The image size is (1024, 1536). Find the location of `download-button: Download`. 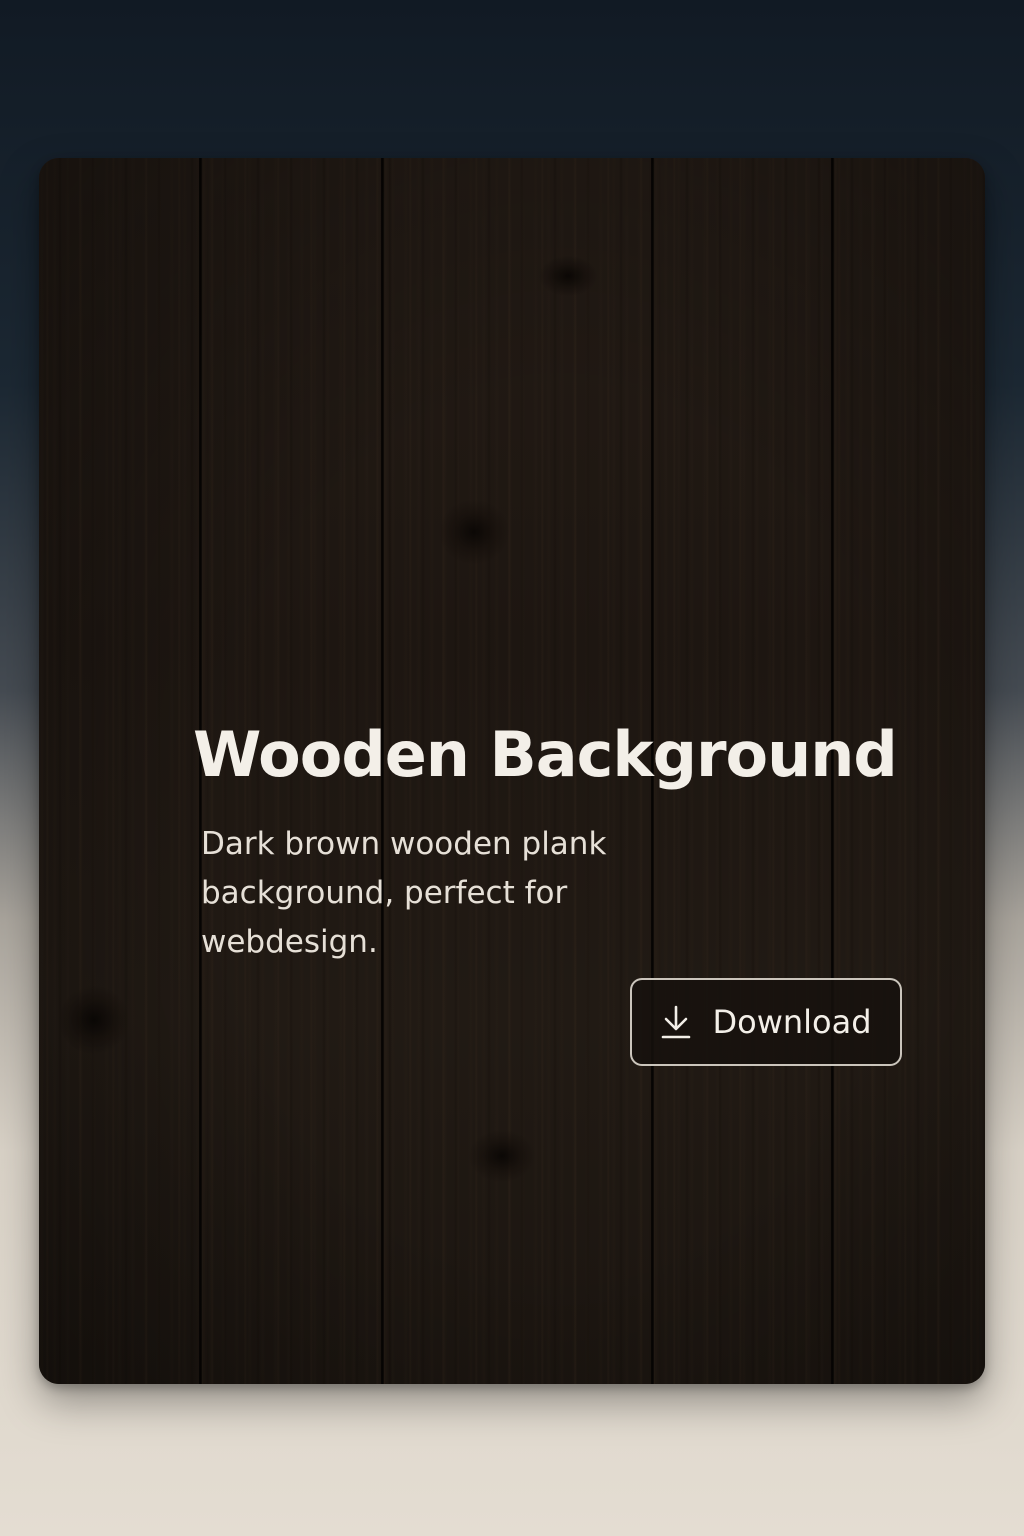

download-button: Download is located at coordinates (766, 1022).